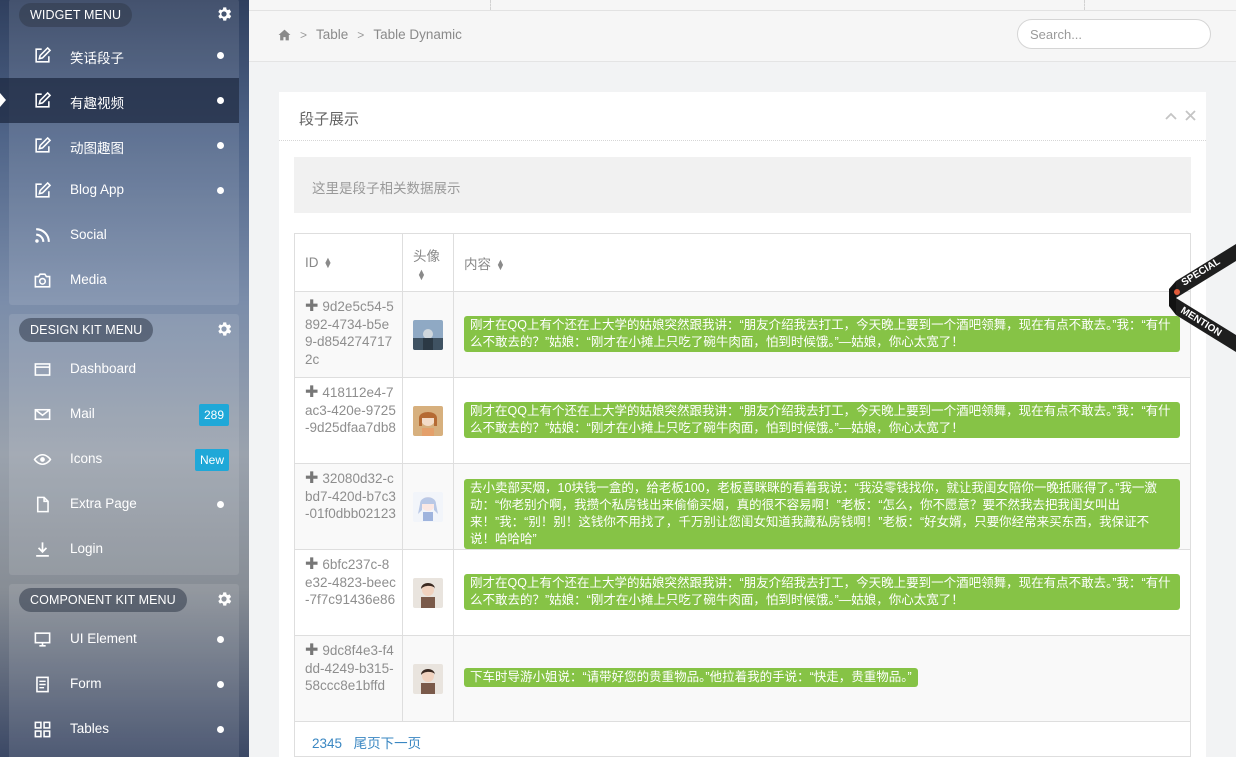  Describe the element at coordinates (350, 582) in the screenshot. I see `row-id: 6bfc237c-8e32-4823-beec-7f7c91436e86` at that location.